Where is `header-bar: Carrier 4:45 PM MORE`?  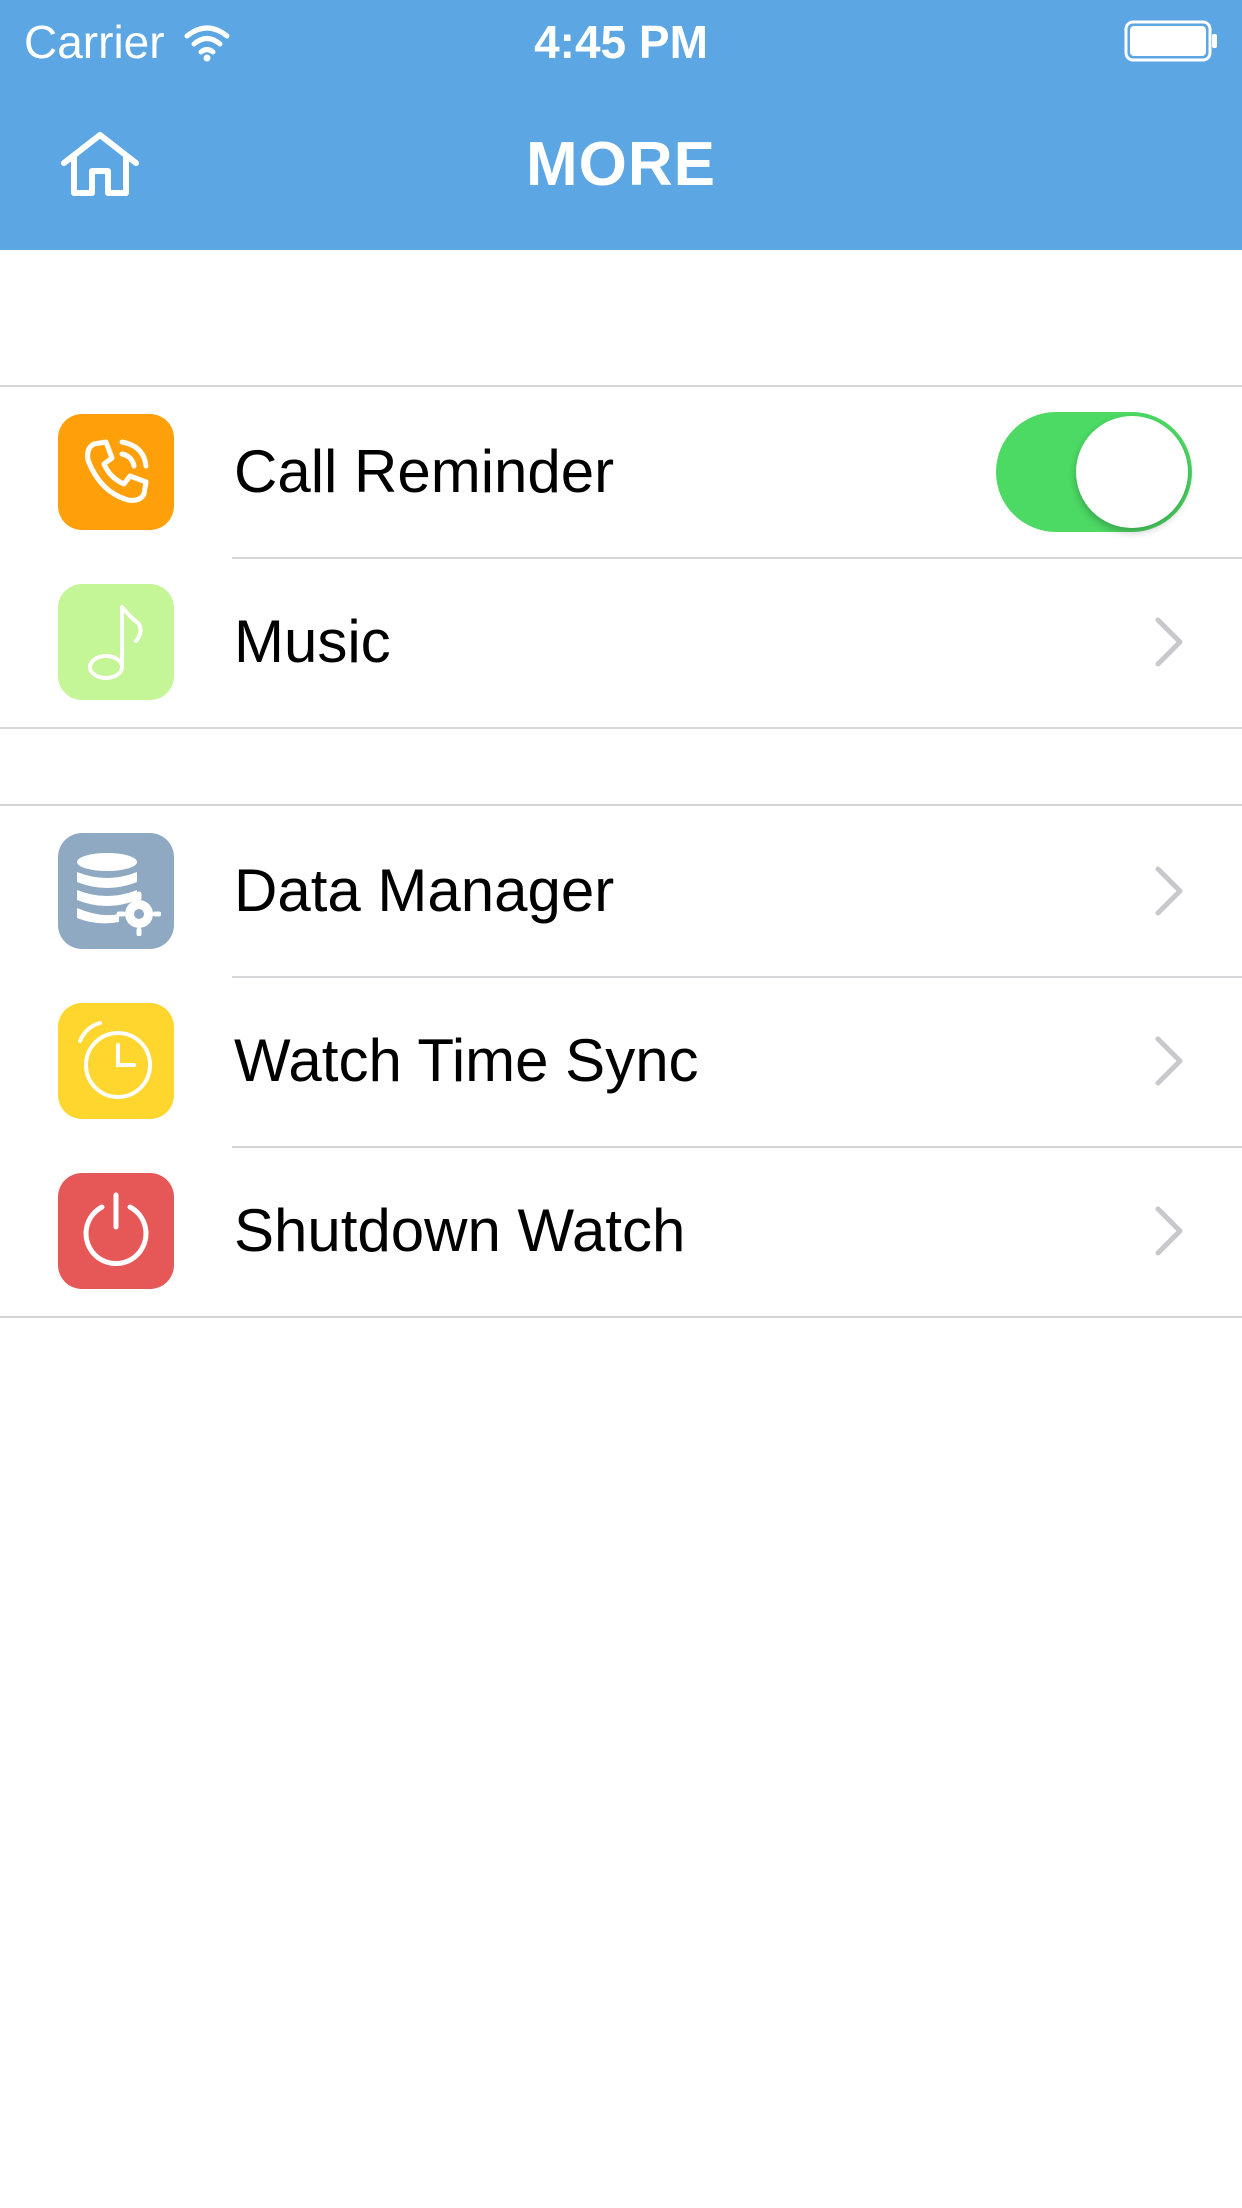 header-bar: Carrier 4:45 PM MORE is located at coordinates (621, 125).